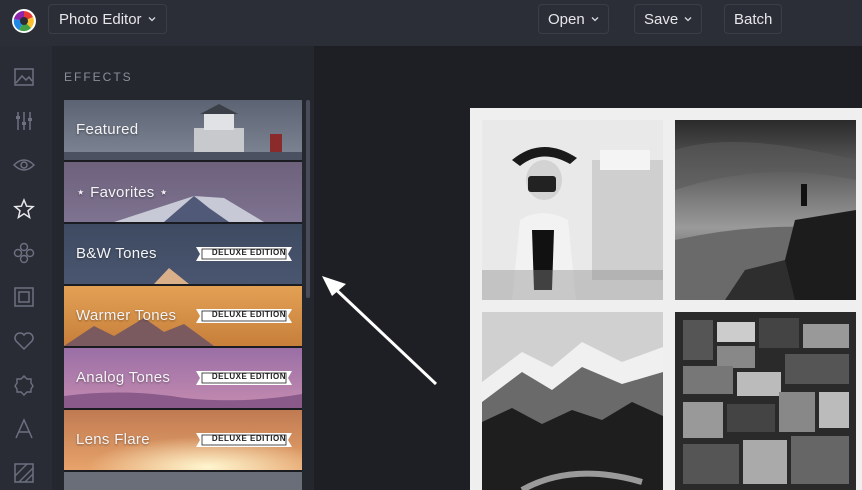 The width and height of the screenshot is (862, 490). What do you see at coordinates (24, 385) in the screenshot?
I see `badge-icon` at bounding box center [24, 385].